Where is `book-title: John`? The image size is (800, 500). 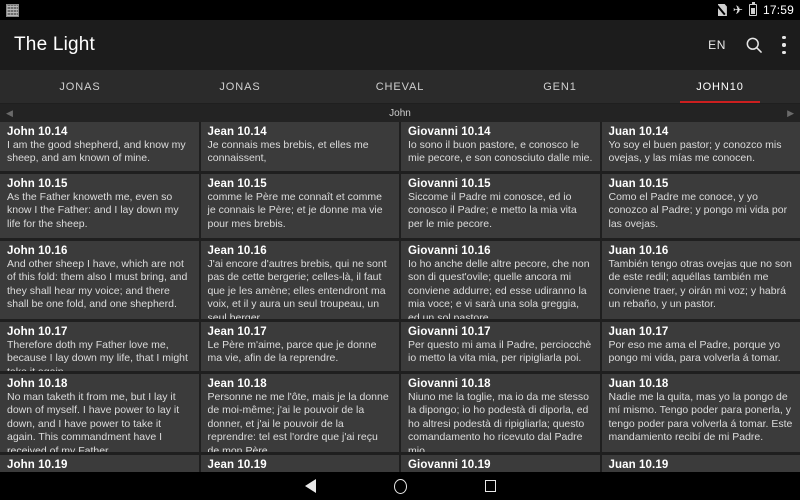 book-title: John is located at coordinates (400, 113).